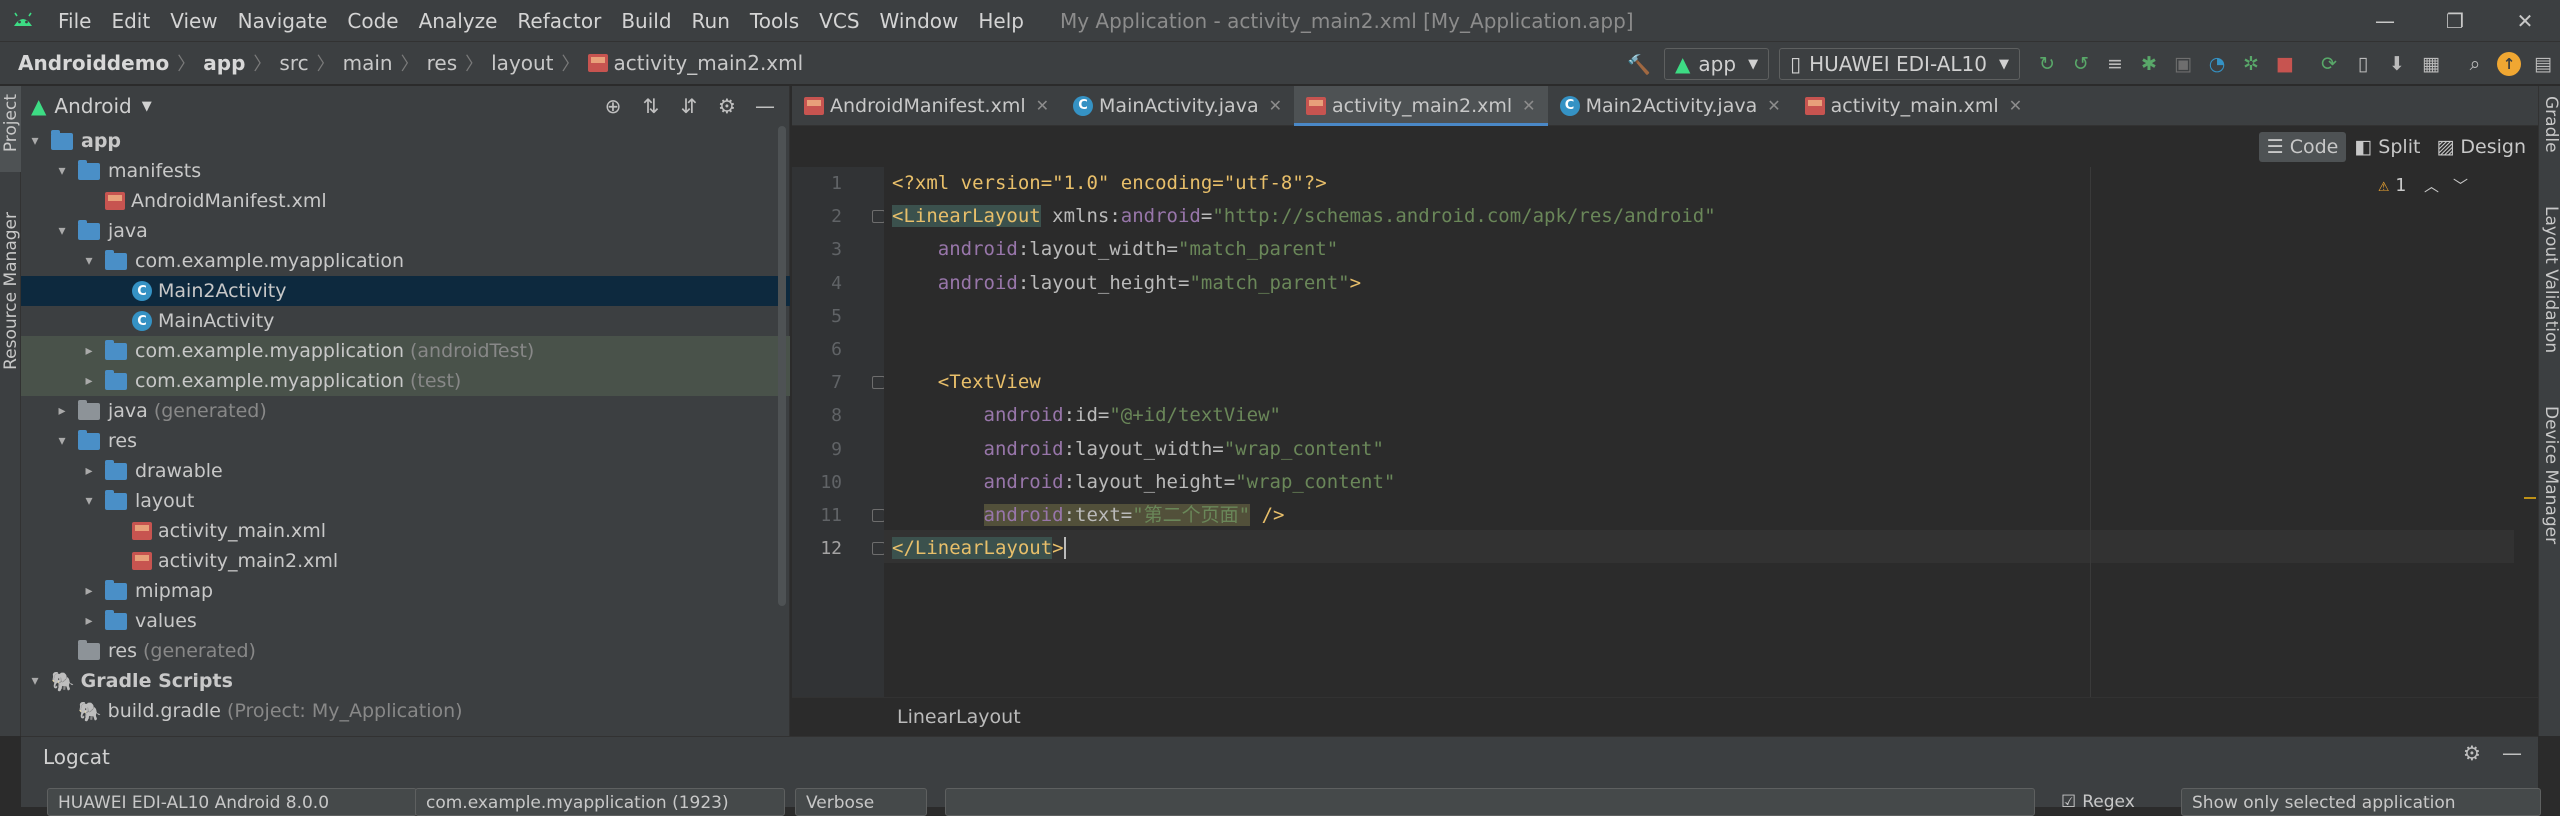 Image resolution: width=2560 pixels, height=816 pixels. What do you see at coordinates (2423, 185) in the screenshot?
I see `inspection-widget: ⚠ 1 ︿ ﹀` at bounding box center [2423, 185].